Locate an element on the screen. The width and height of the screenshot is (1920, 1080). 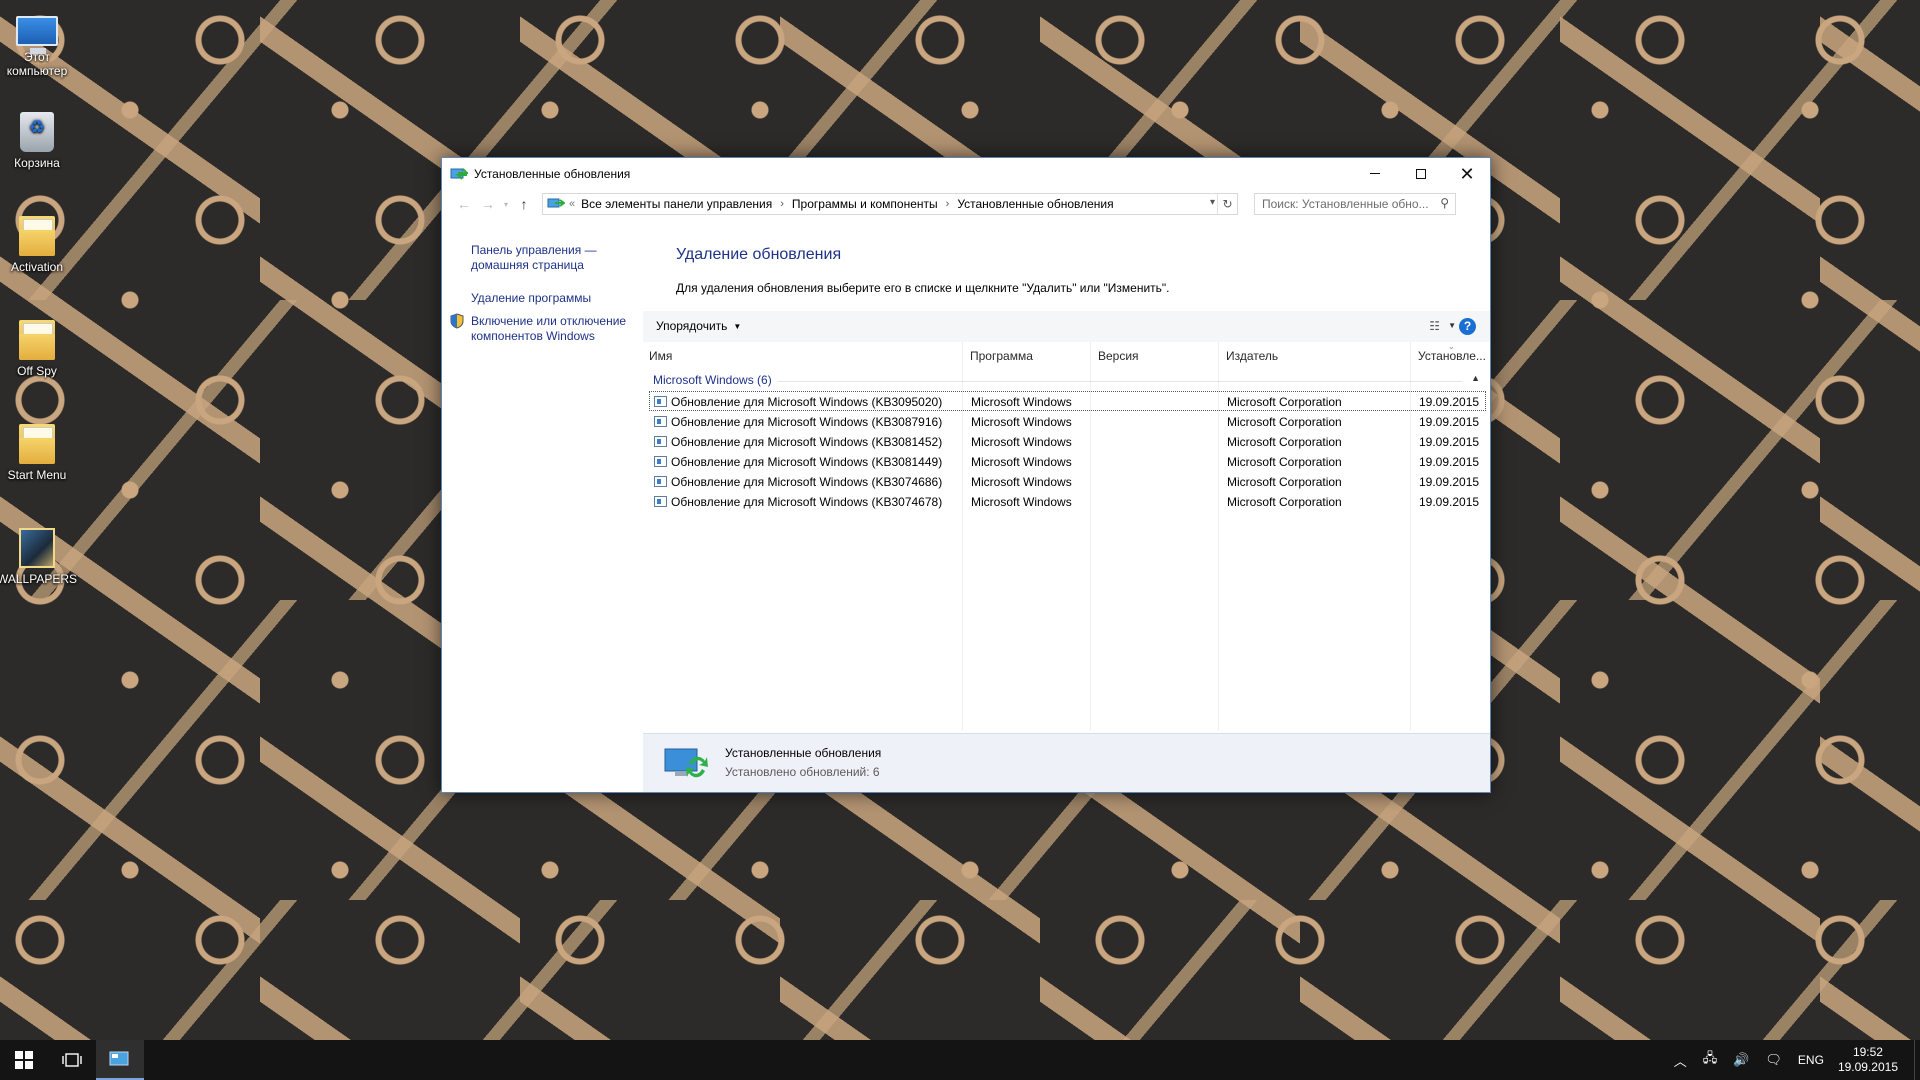
chevron-down-icon: ▼ is located at coordinates (737, 326).